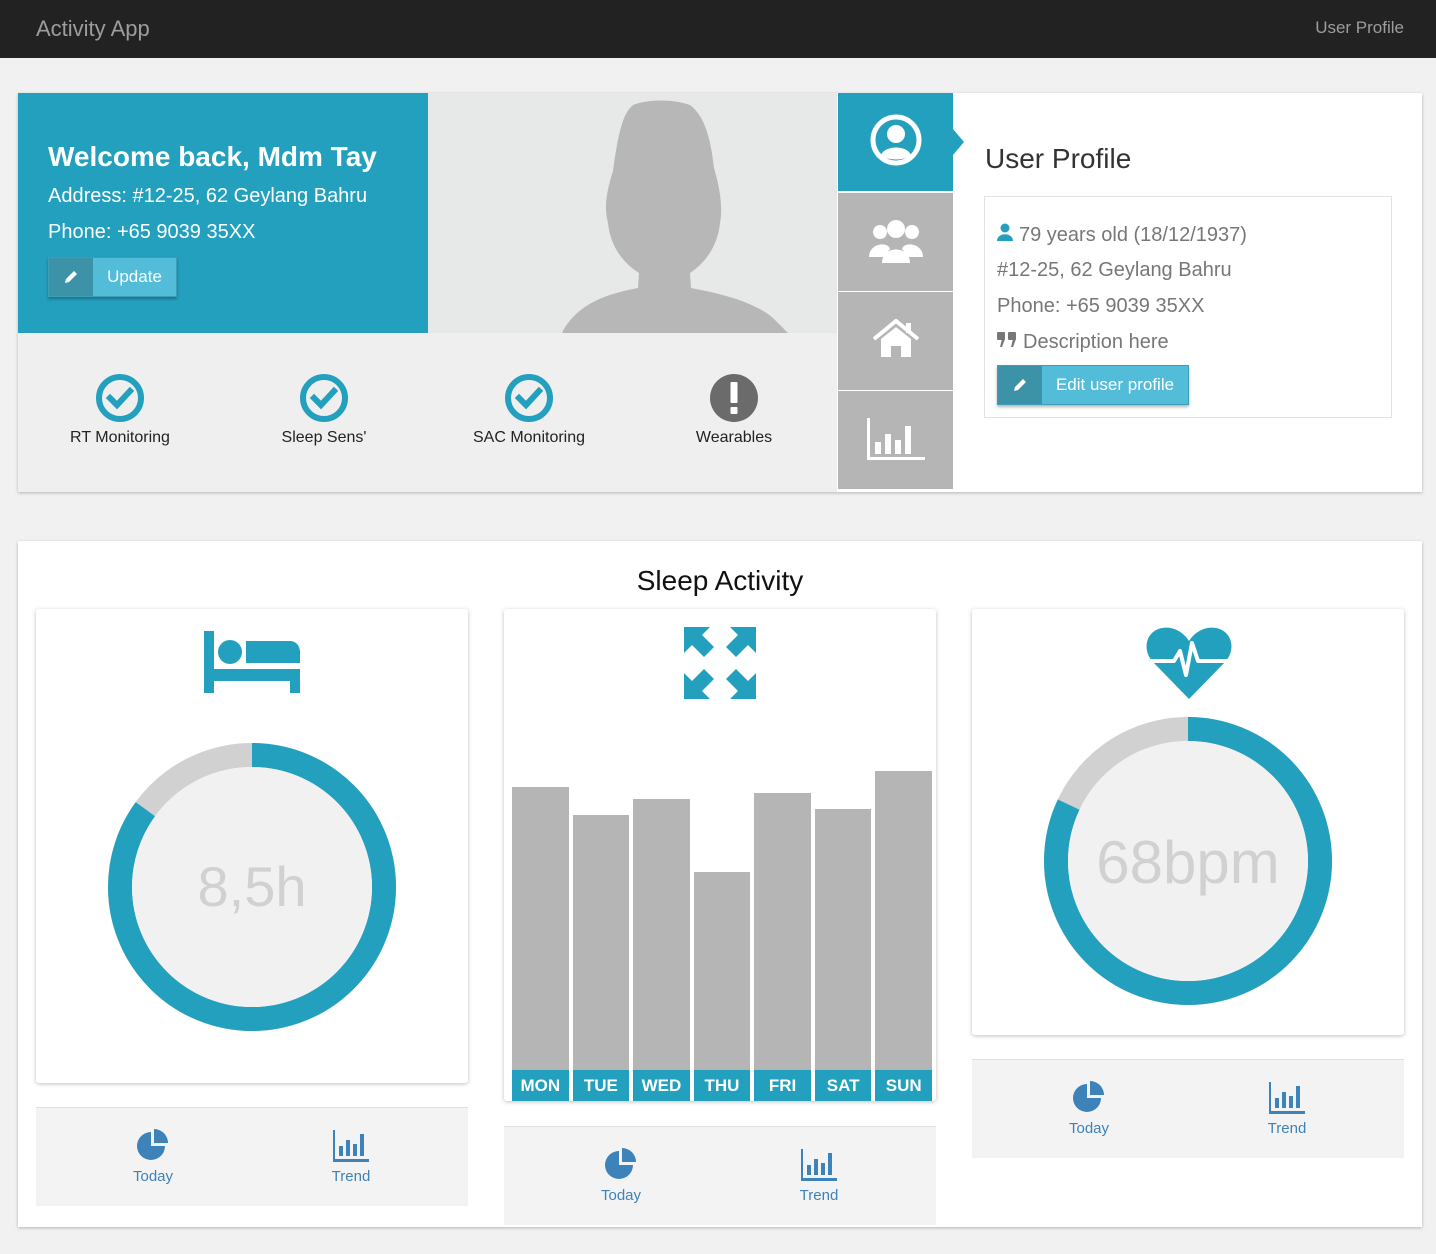  I want to click on heartbeat-icon, so click(1189, 665).